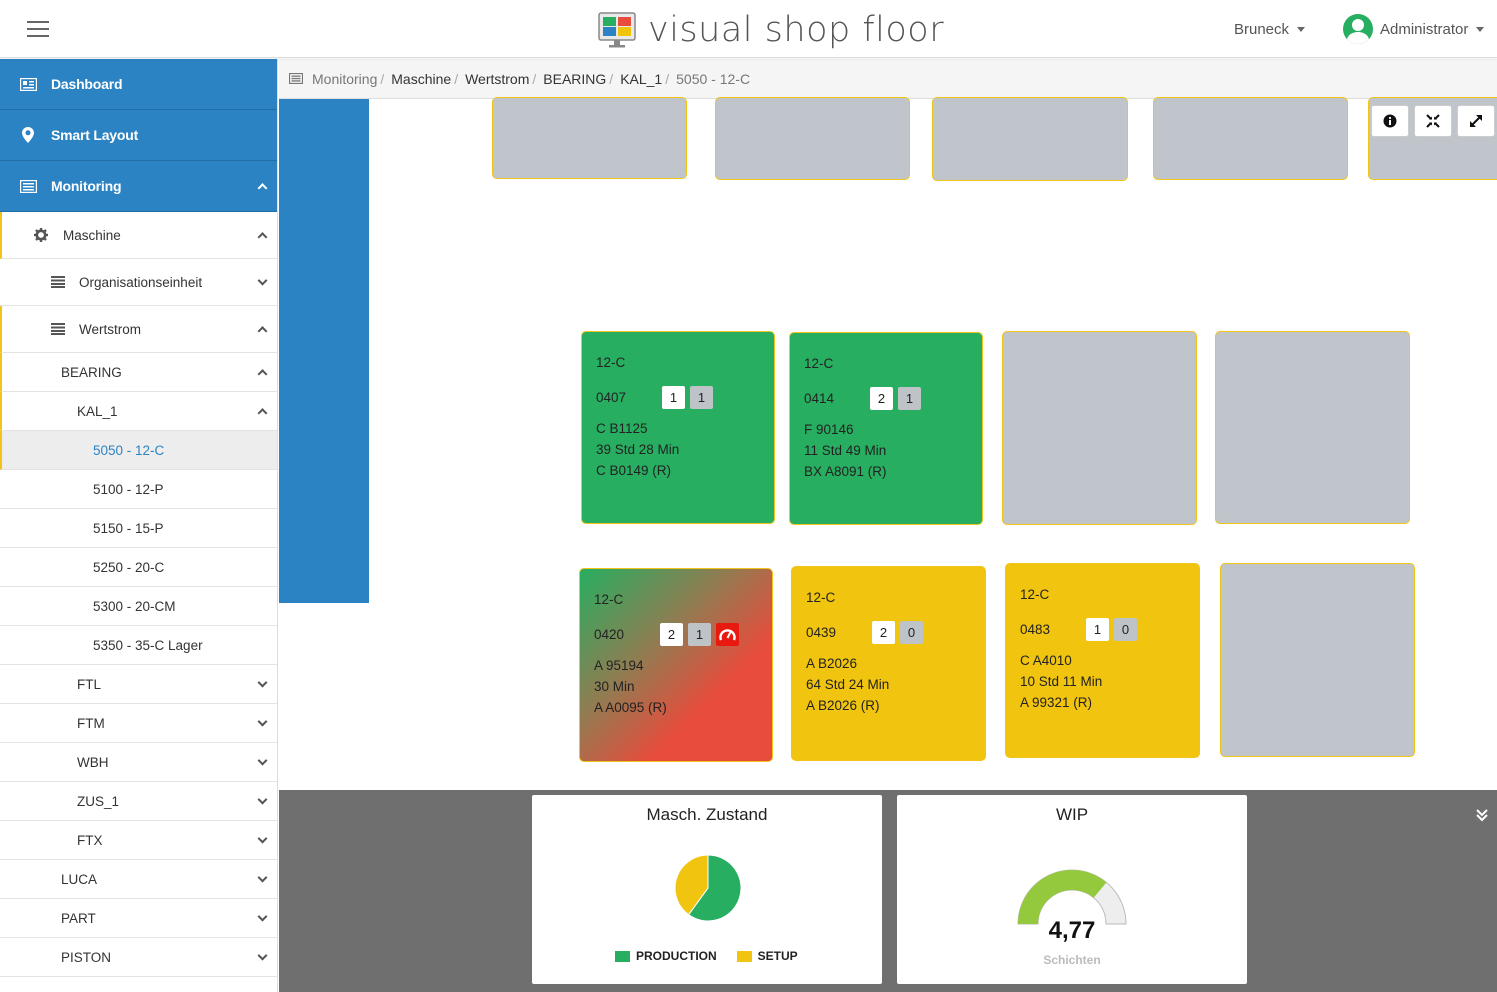 The height and width of the screenshot is (992, 1497). What do you see at coordinates (90, 840) in the screenshot?
I see `sidebar-item-label: FTX` at bounding box center [90, 840].